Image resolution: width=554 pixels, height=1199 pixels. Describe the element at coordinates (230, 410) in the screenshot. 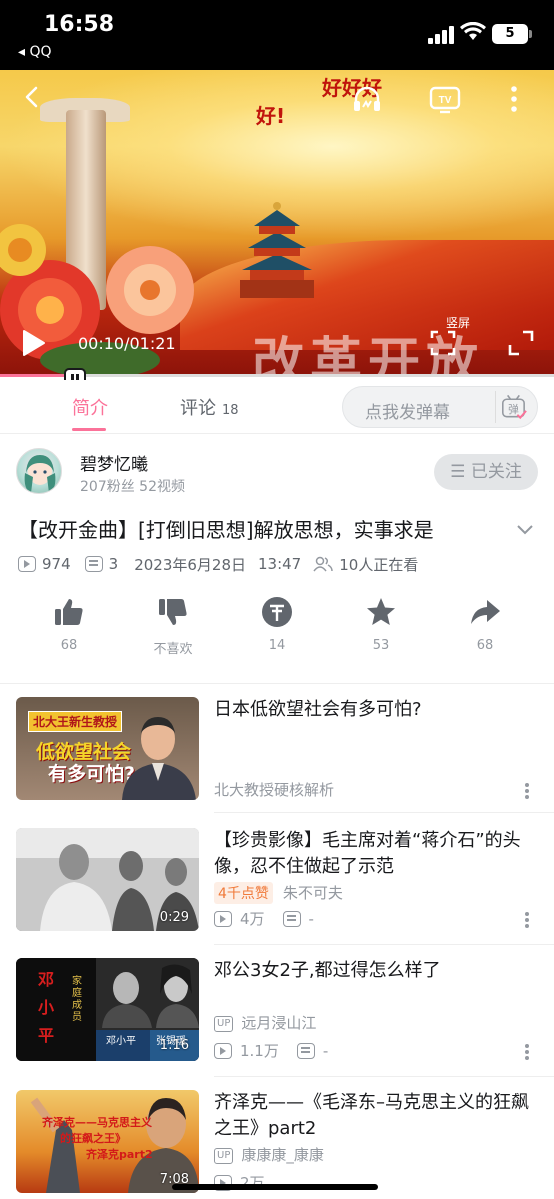

I see `comment-count: 18` at that location.